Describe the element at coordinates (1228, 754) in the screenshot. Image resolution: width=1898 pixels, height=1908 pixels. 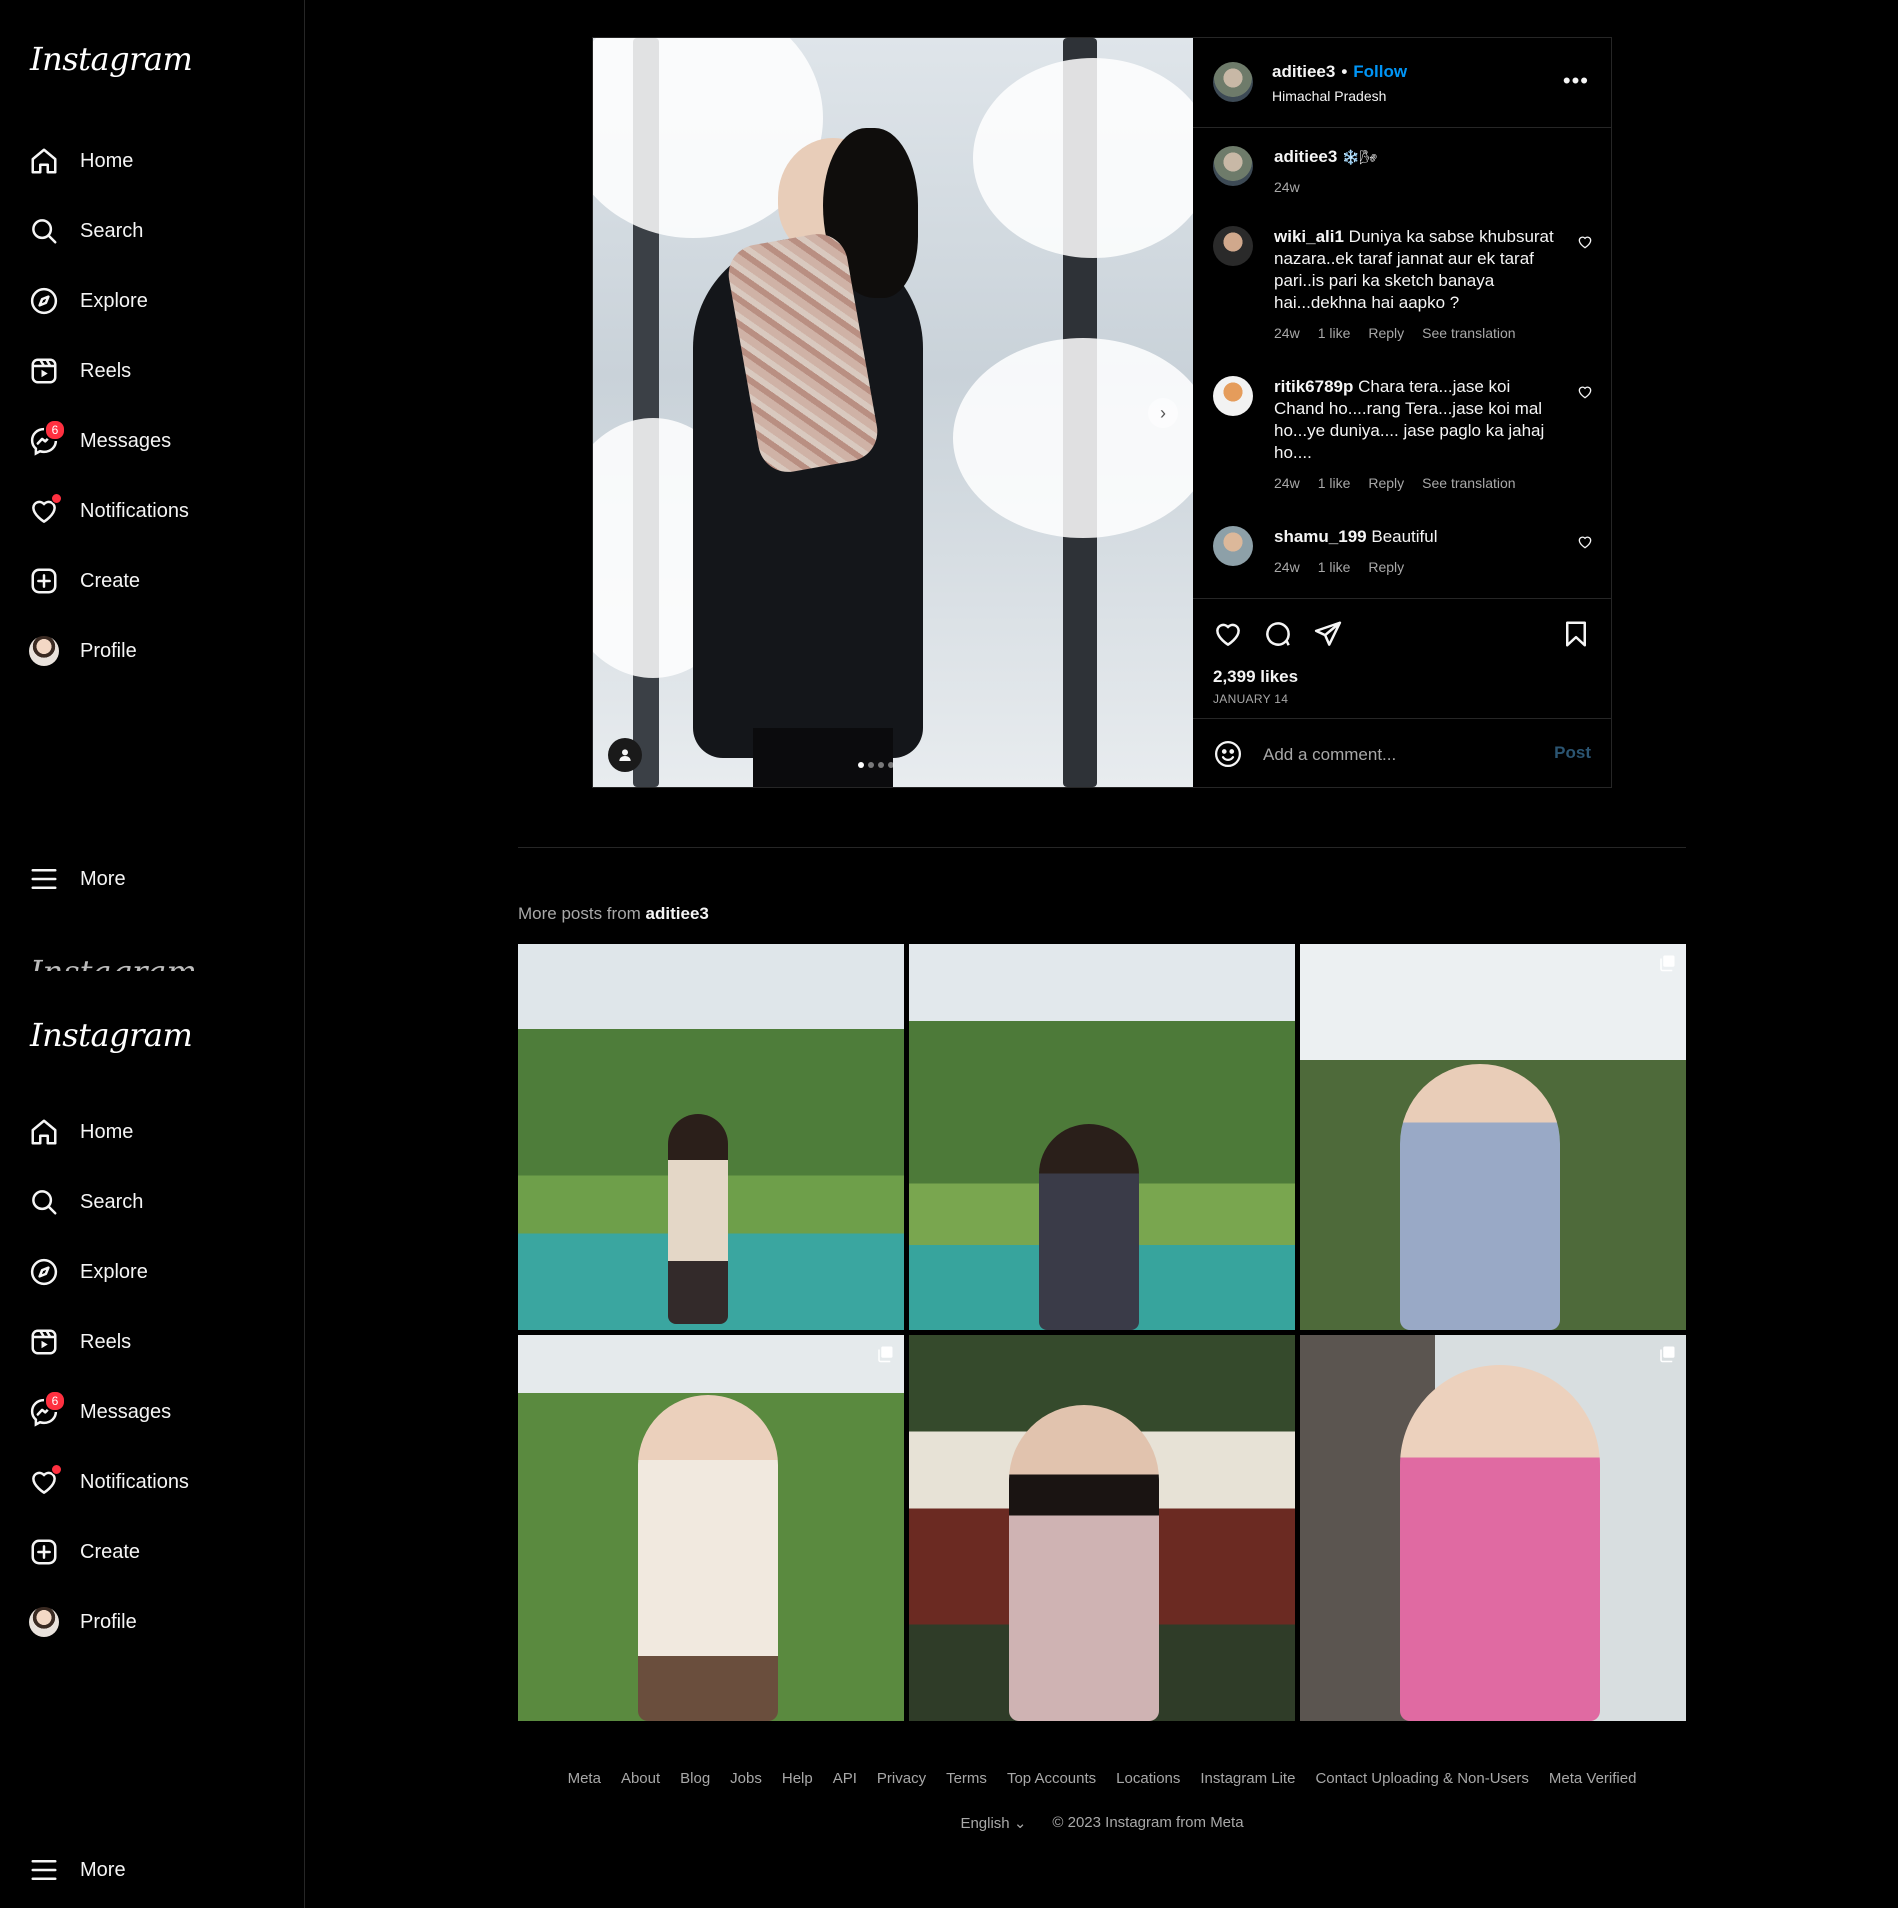
I see `emoji-icon` at that location.